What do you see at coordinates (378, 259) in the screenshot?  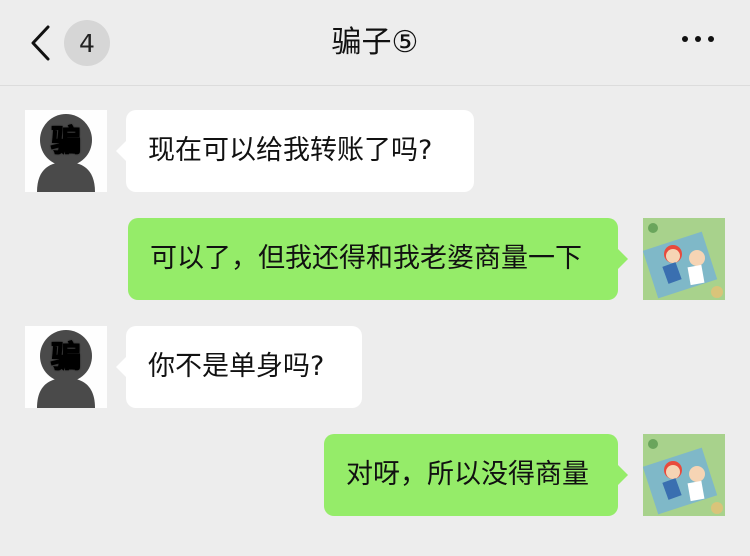 I see `message-bubble-outgoing: 可以了，但我还得和我老婆商量一下` at bounding box center [378, 259].